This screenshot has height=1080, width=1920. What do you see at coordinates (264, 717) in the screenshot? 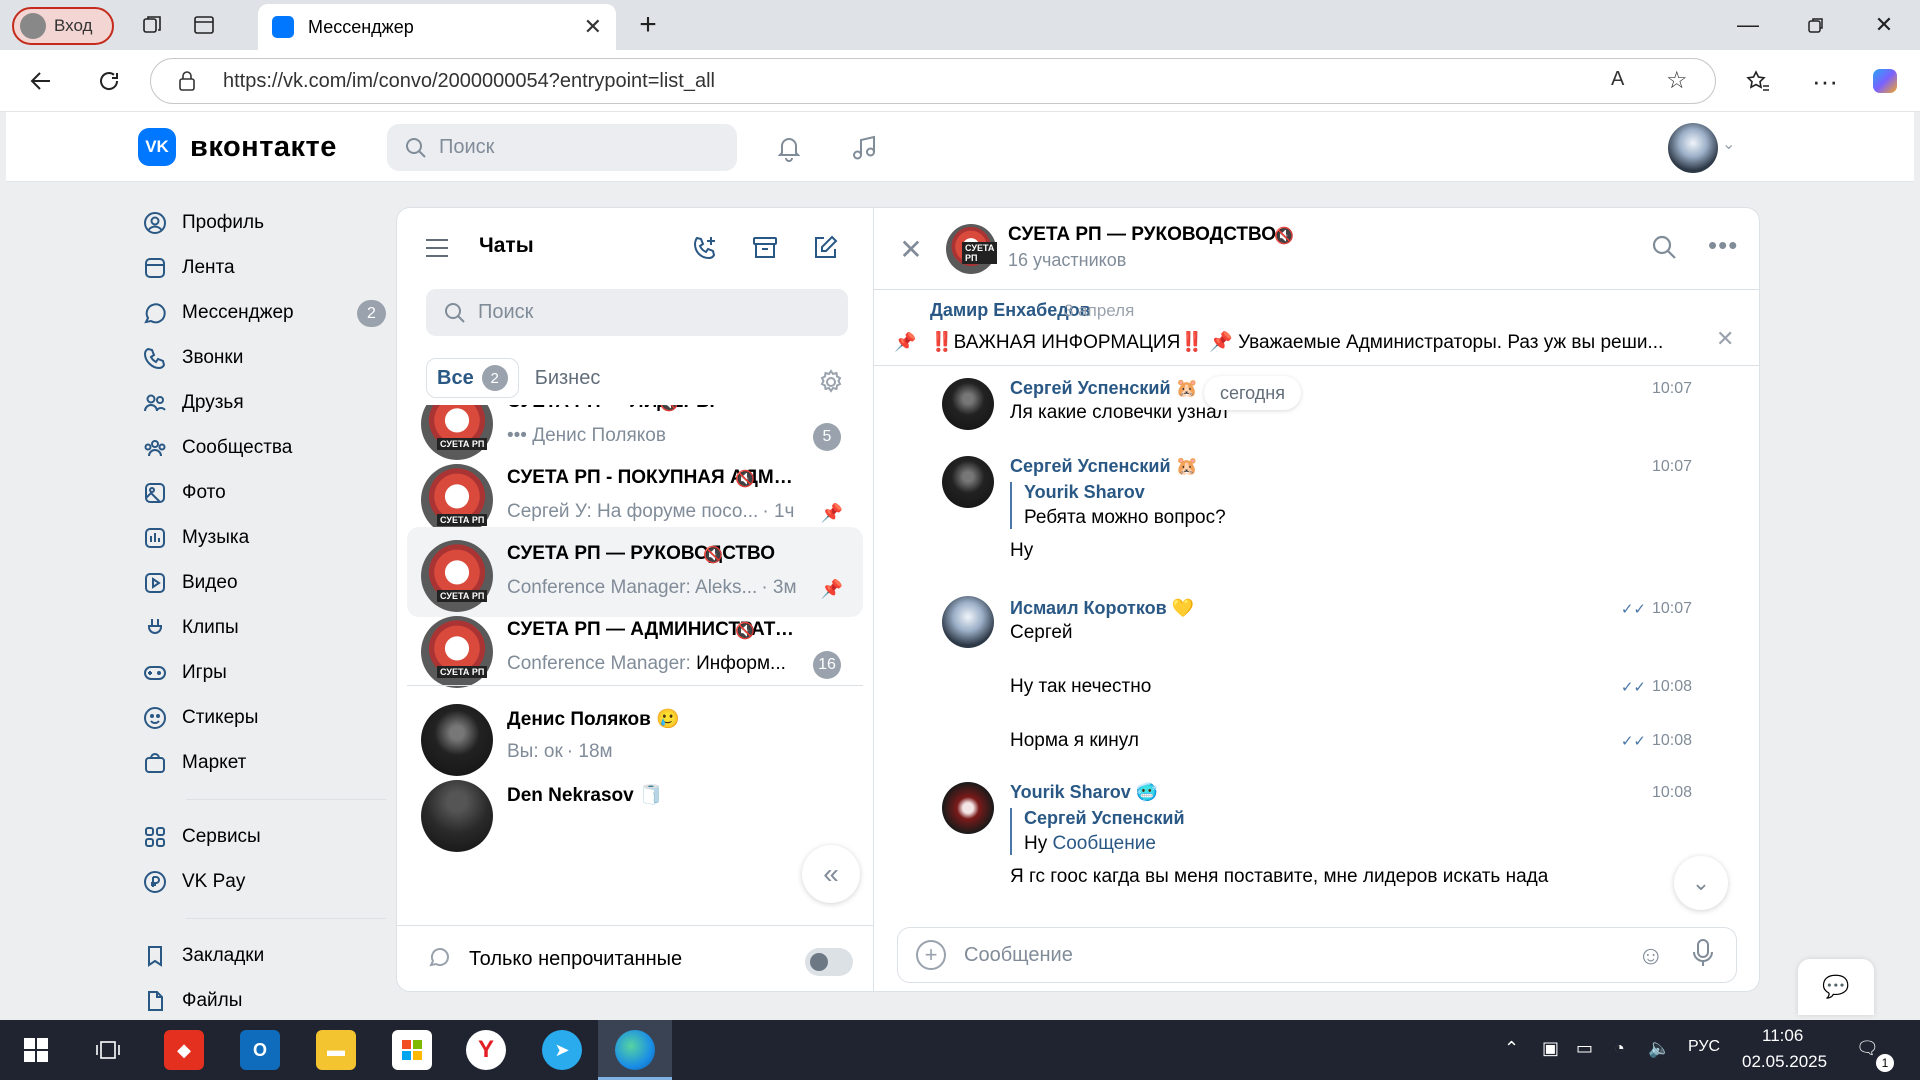
I see `menu-item-stickers: Стикеры` at bounding box center [264, 717].